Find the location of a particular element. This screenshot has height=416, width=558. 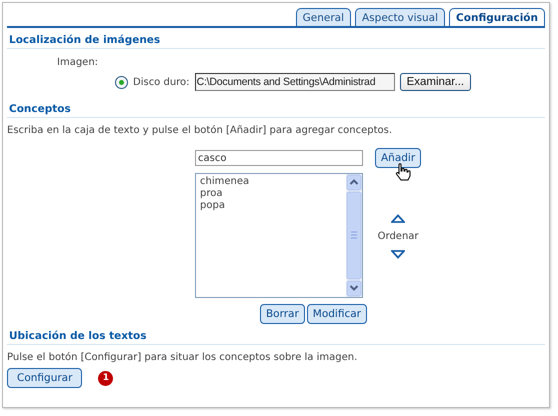

concept-input-field: casco is located at coordinates (279, 158).